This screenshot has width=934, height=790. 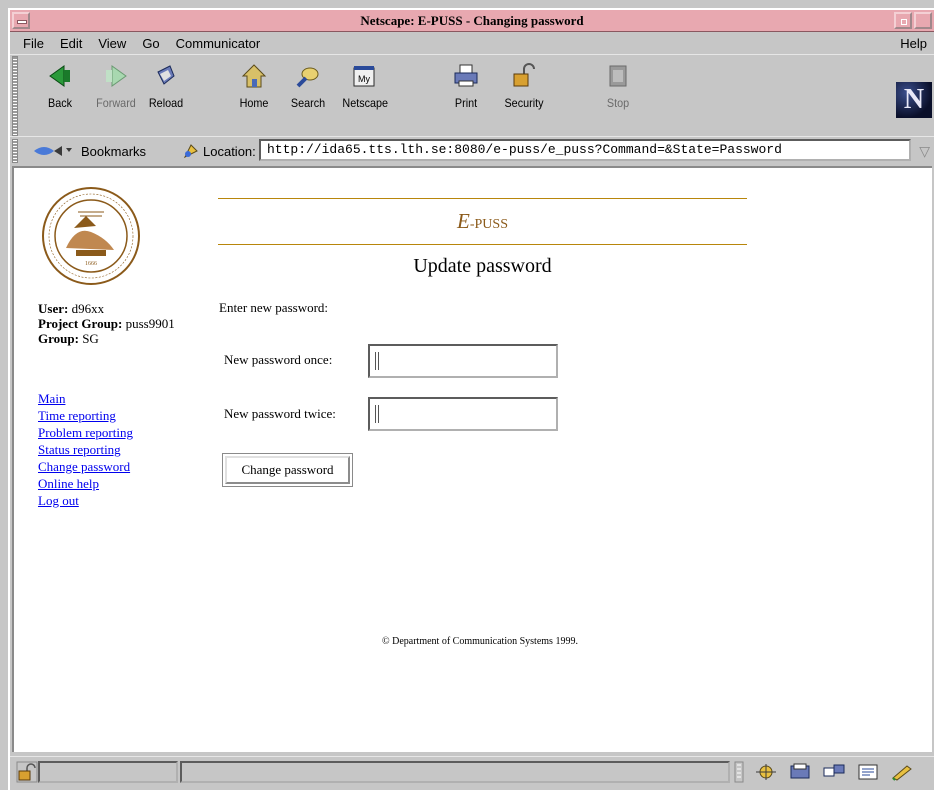 I want to click on svg-text: 1666, so click(x=91, y=264).